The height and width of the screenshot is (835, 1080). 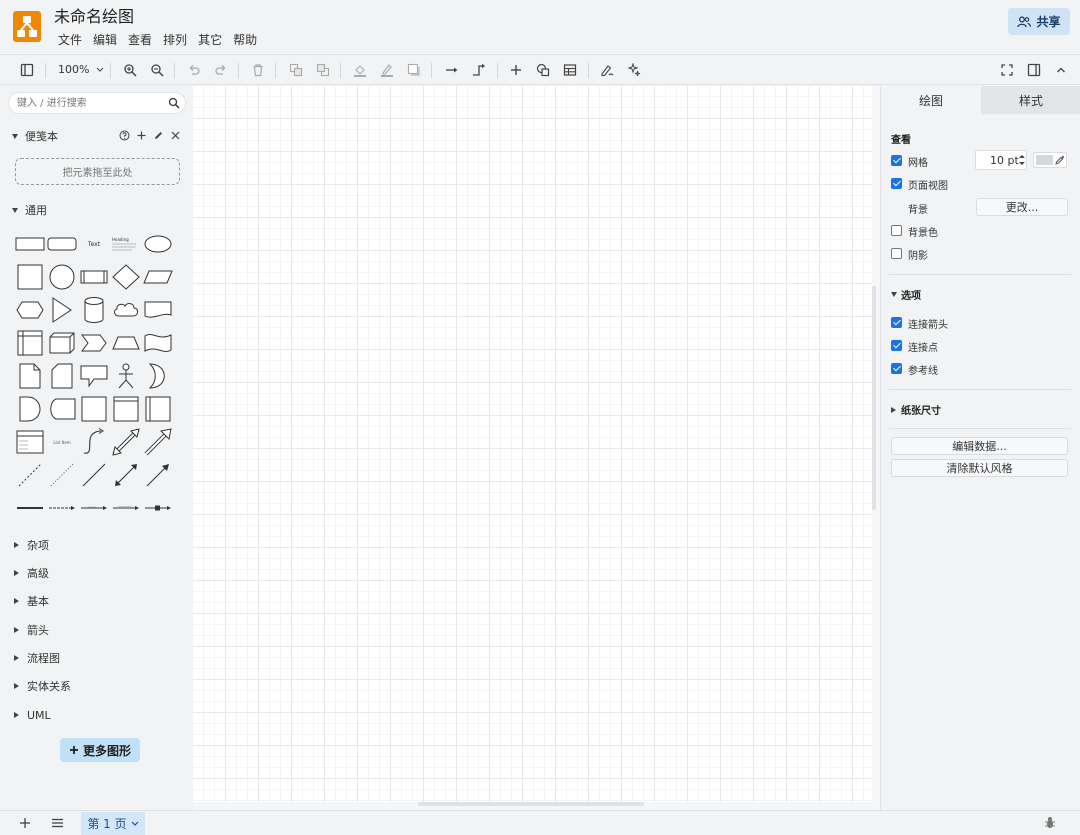 I want to click on page-tab-1: 第 1 页, so click(x=113, y=823).